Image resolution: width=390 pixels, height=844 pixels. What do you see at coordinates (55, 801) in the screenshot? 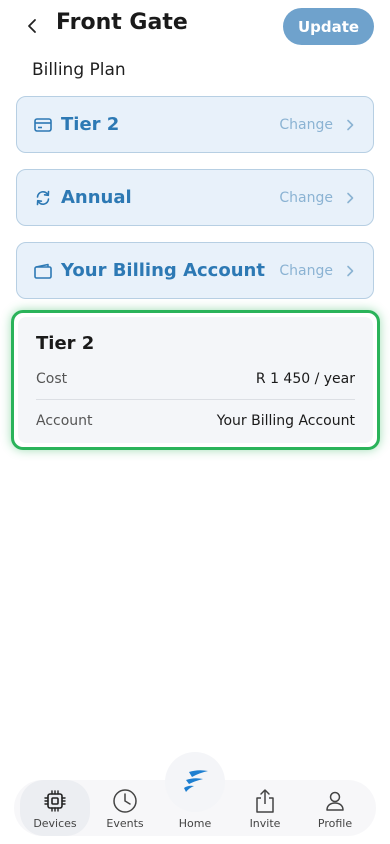
I see `chip-icon` at bounding box center [55, 801].